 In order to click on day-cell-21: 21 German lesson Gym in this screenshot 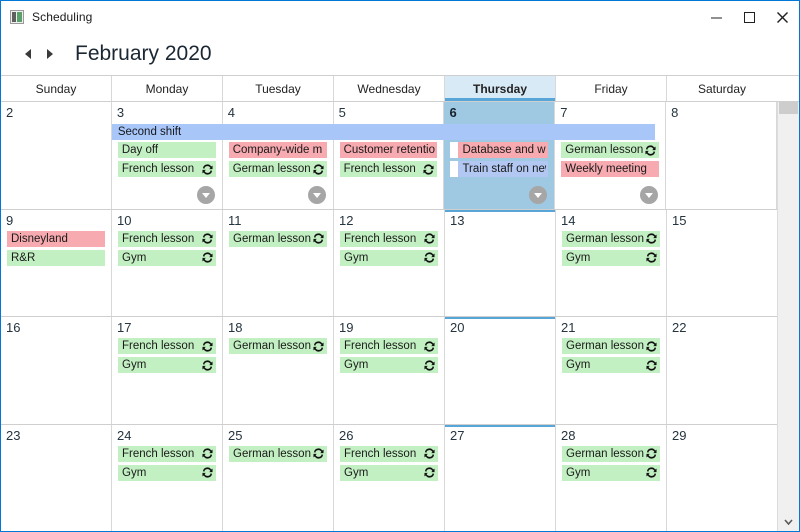, I will do `click(611, 370)`.